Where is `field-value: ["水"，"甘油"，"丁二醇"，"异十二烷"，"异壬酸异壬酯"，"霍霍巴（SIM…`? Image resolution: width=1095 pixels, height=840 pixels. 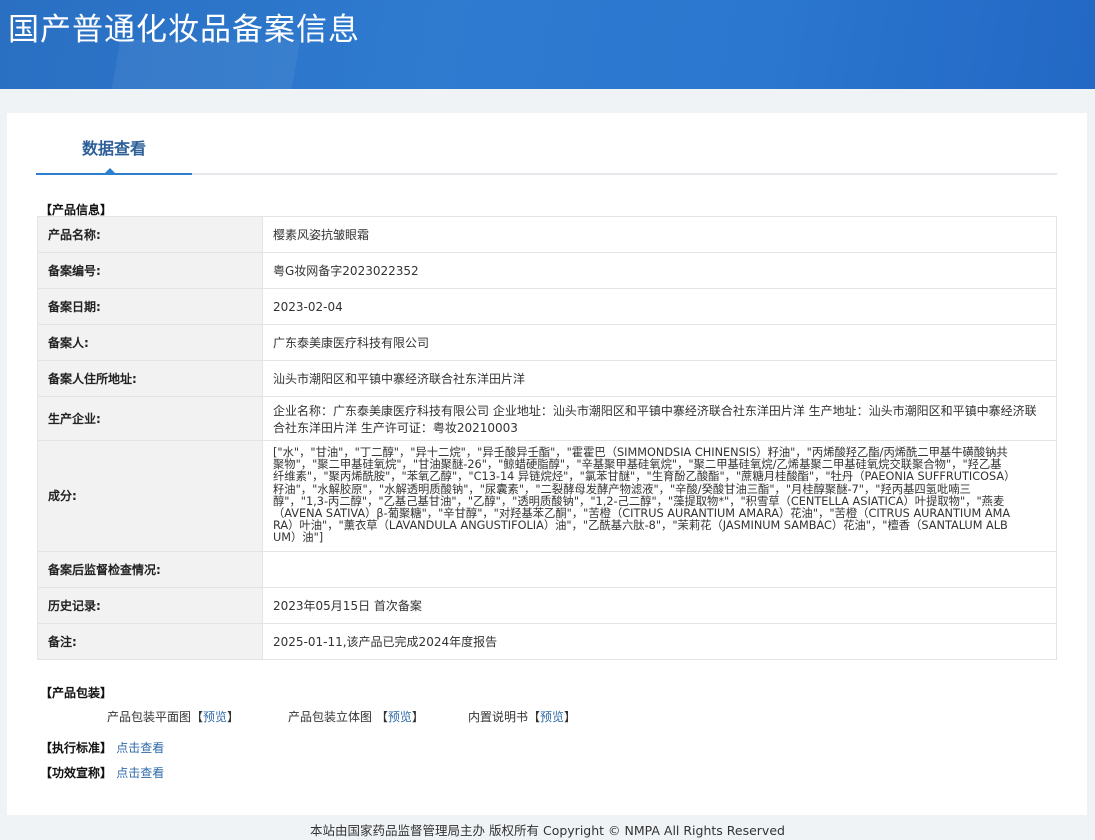
field-value: ["水"，"甘油"，"丁二醇"，"异十二烷"，"异壬酸异壬酯"，"霍霍巴（SIM… is located at coordinates (659, 496).